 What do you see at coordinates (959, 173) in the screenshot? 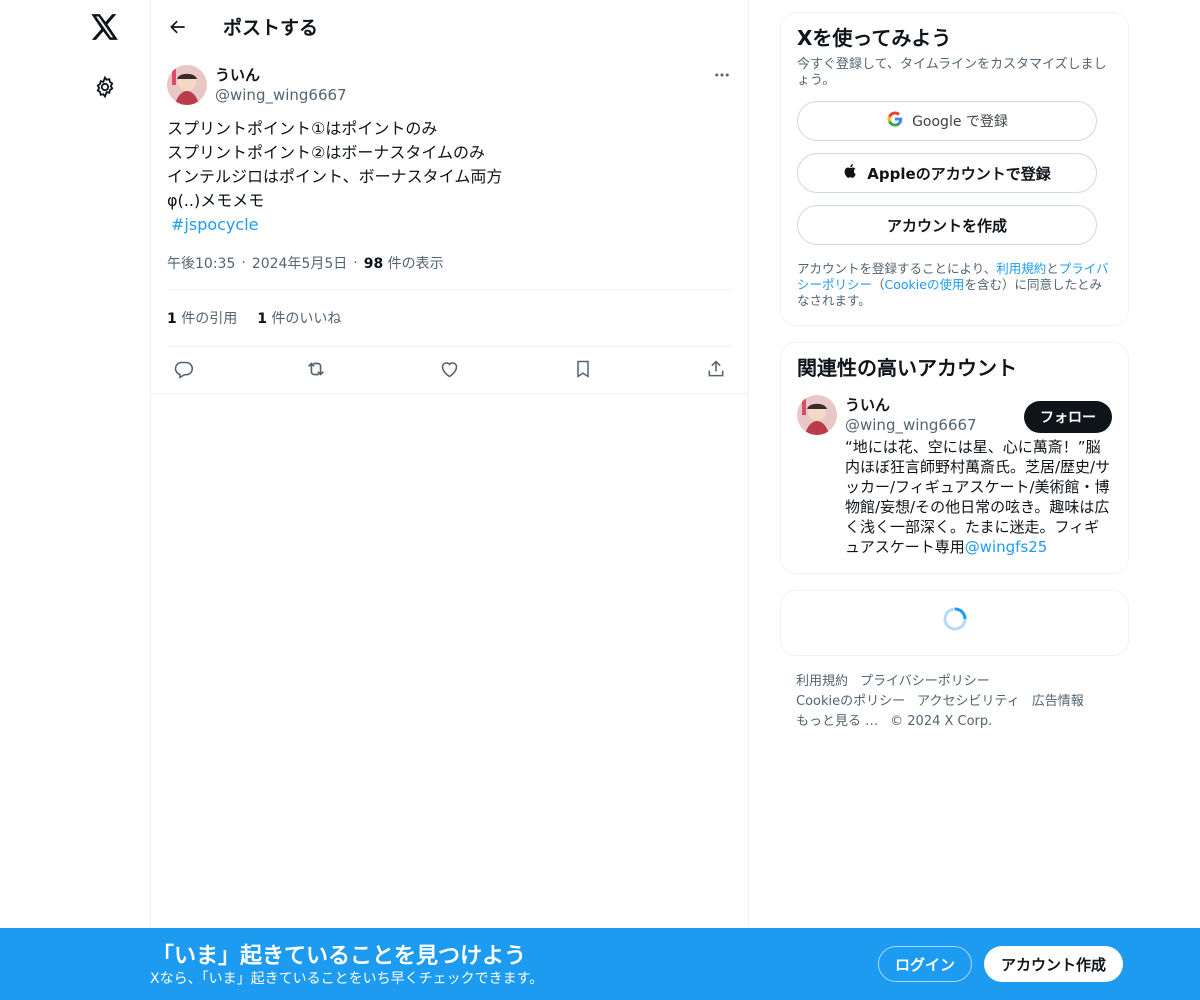
I see `apple-signup-label: Appleのアカウントで登録` at bounding box center [959, 173].